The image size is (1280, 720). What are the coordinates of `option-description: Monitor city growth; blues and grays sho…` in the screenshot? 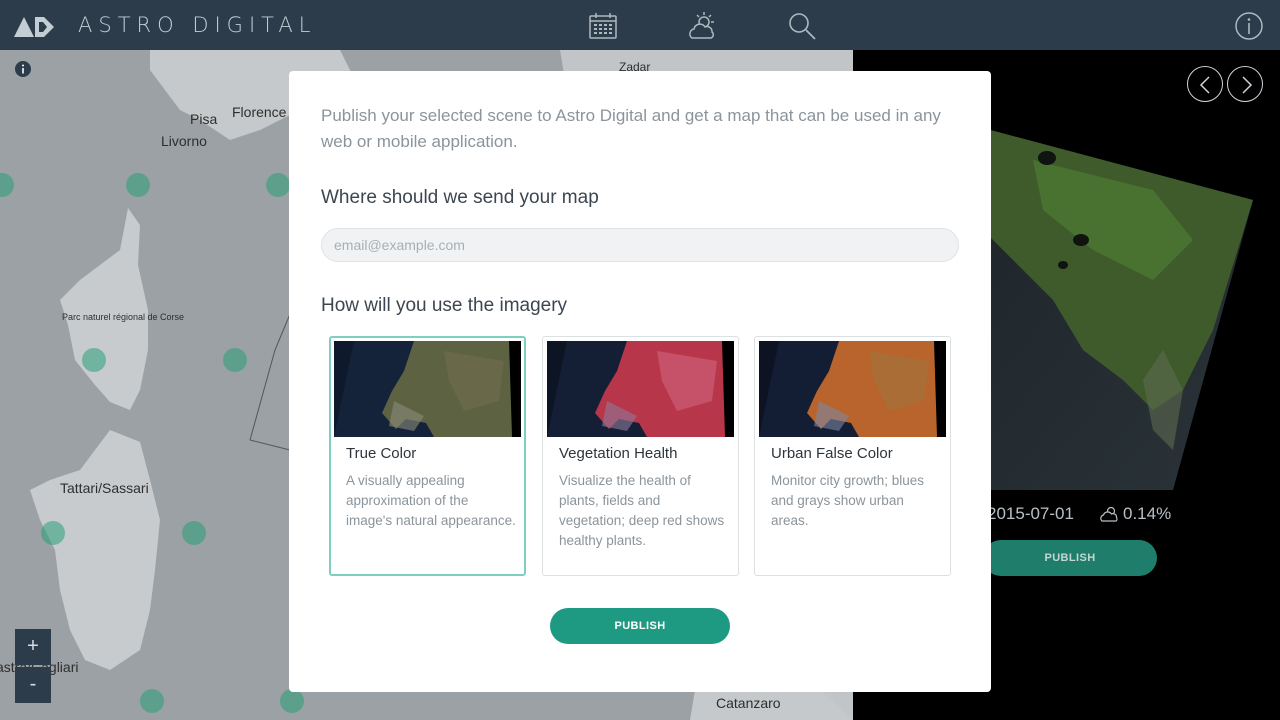 It's located at (848, 500).